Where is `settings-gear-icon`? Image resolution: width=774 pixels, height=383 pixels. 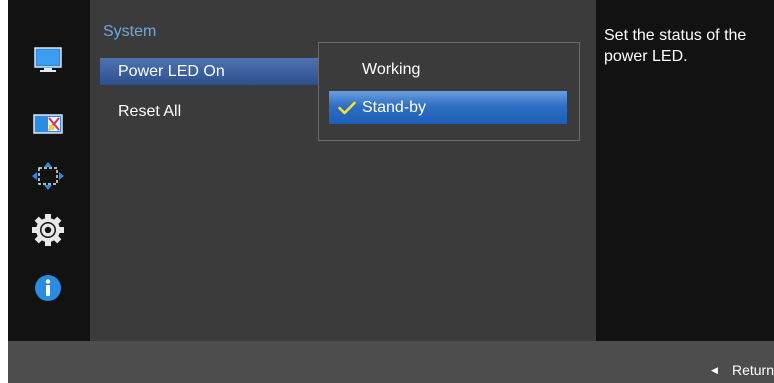
settings-gear-icon is located at coordinates (48, 230).